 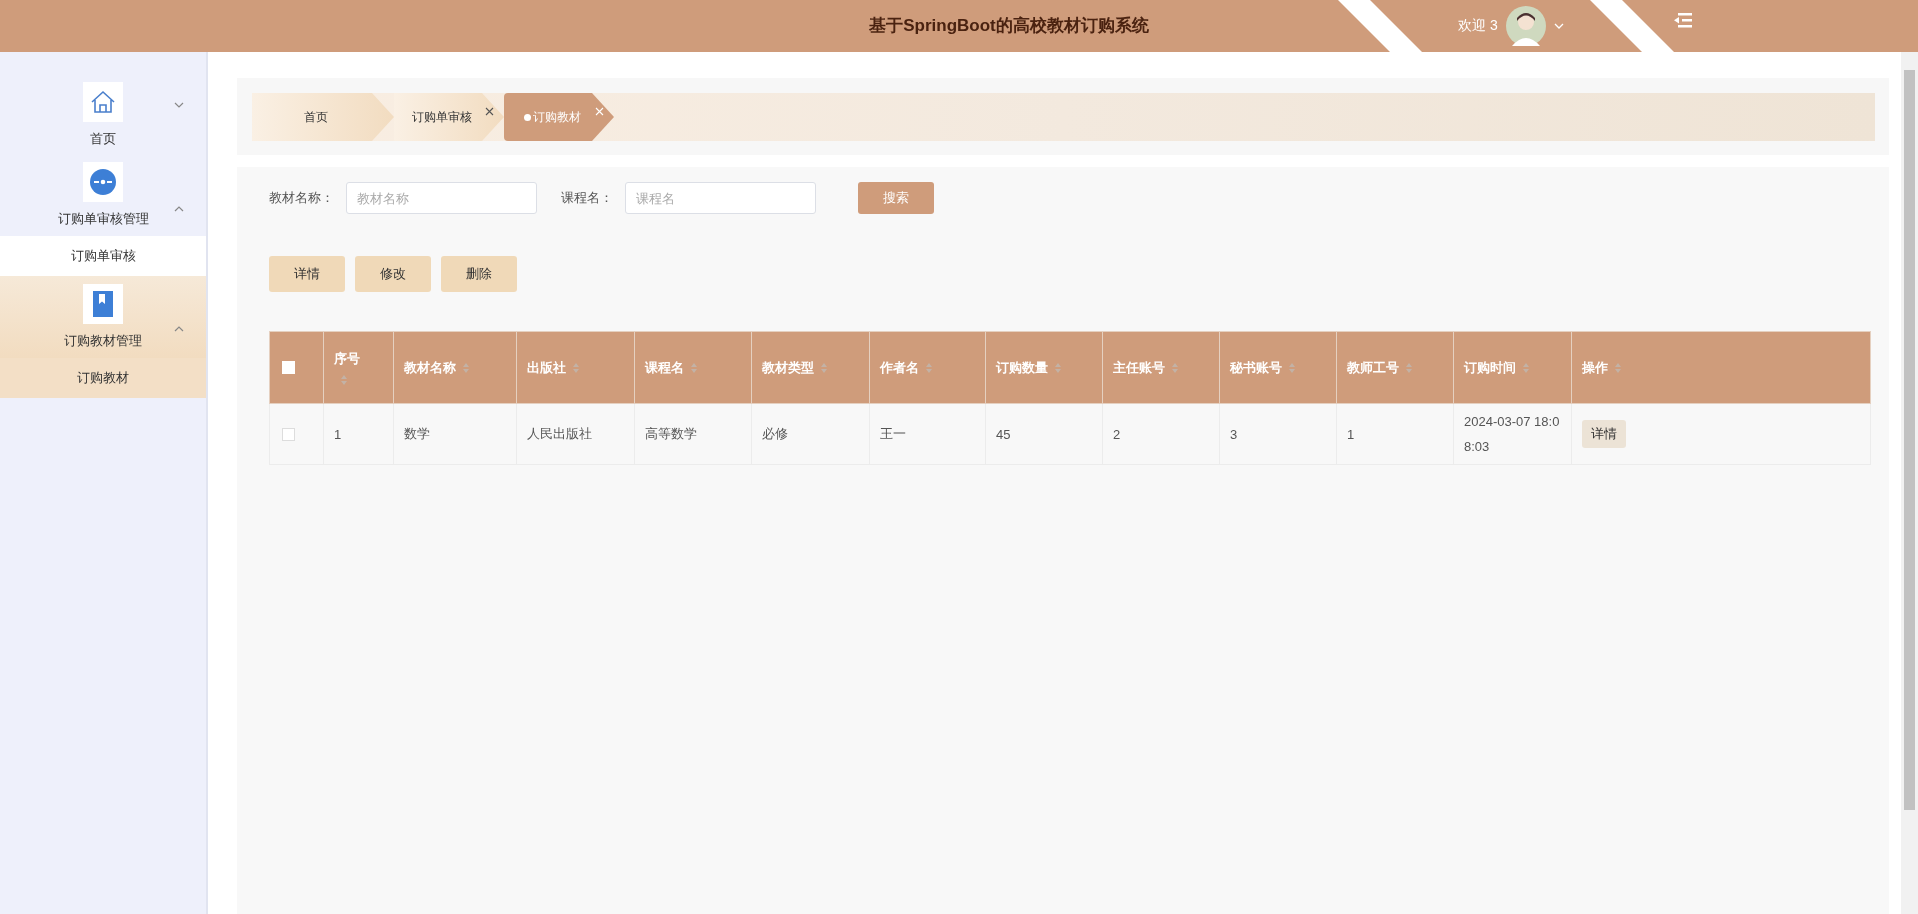 I want to click on menu-group: 订购单审核管理, so click(x=103, y=196).